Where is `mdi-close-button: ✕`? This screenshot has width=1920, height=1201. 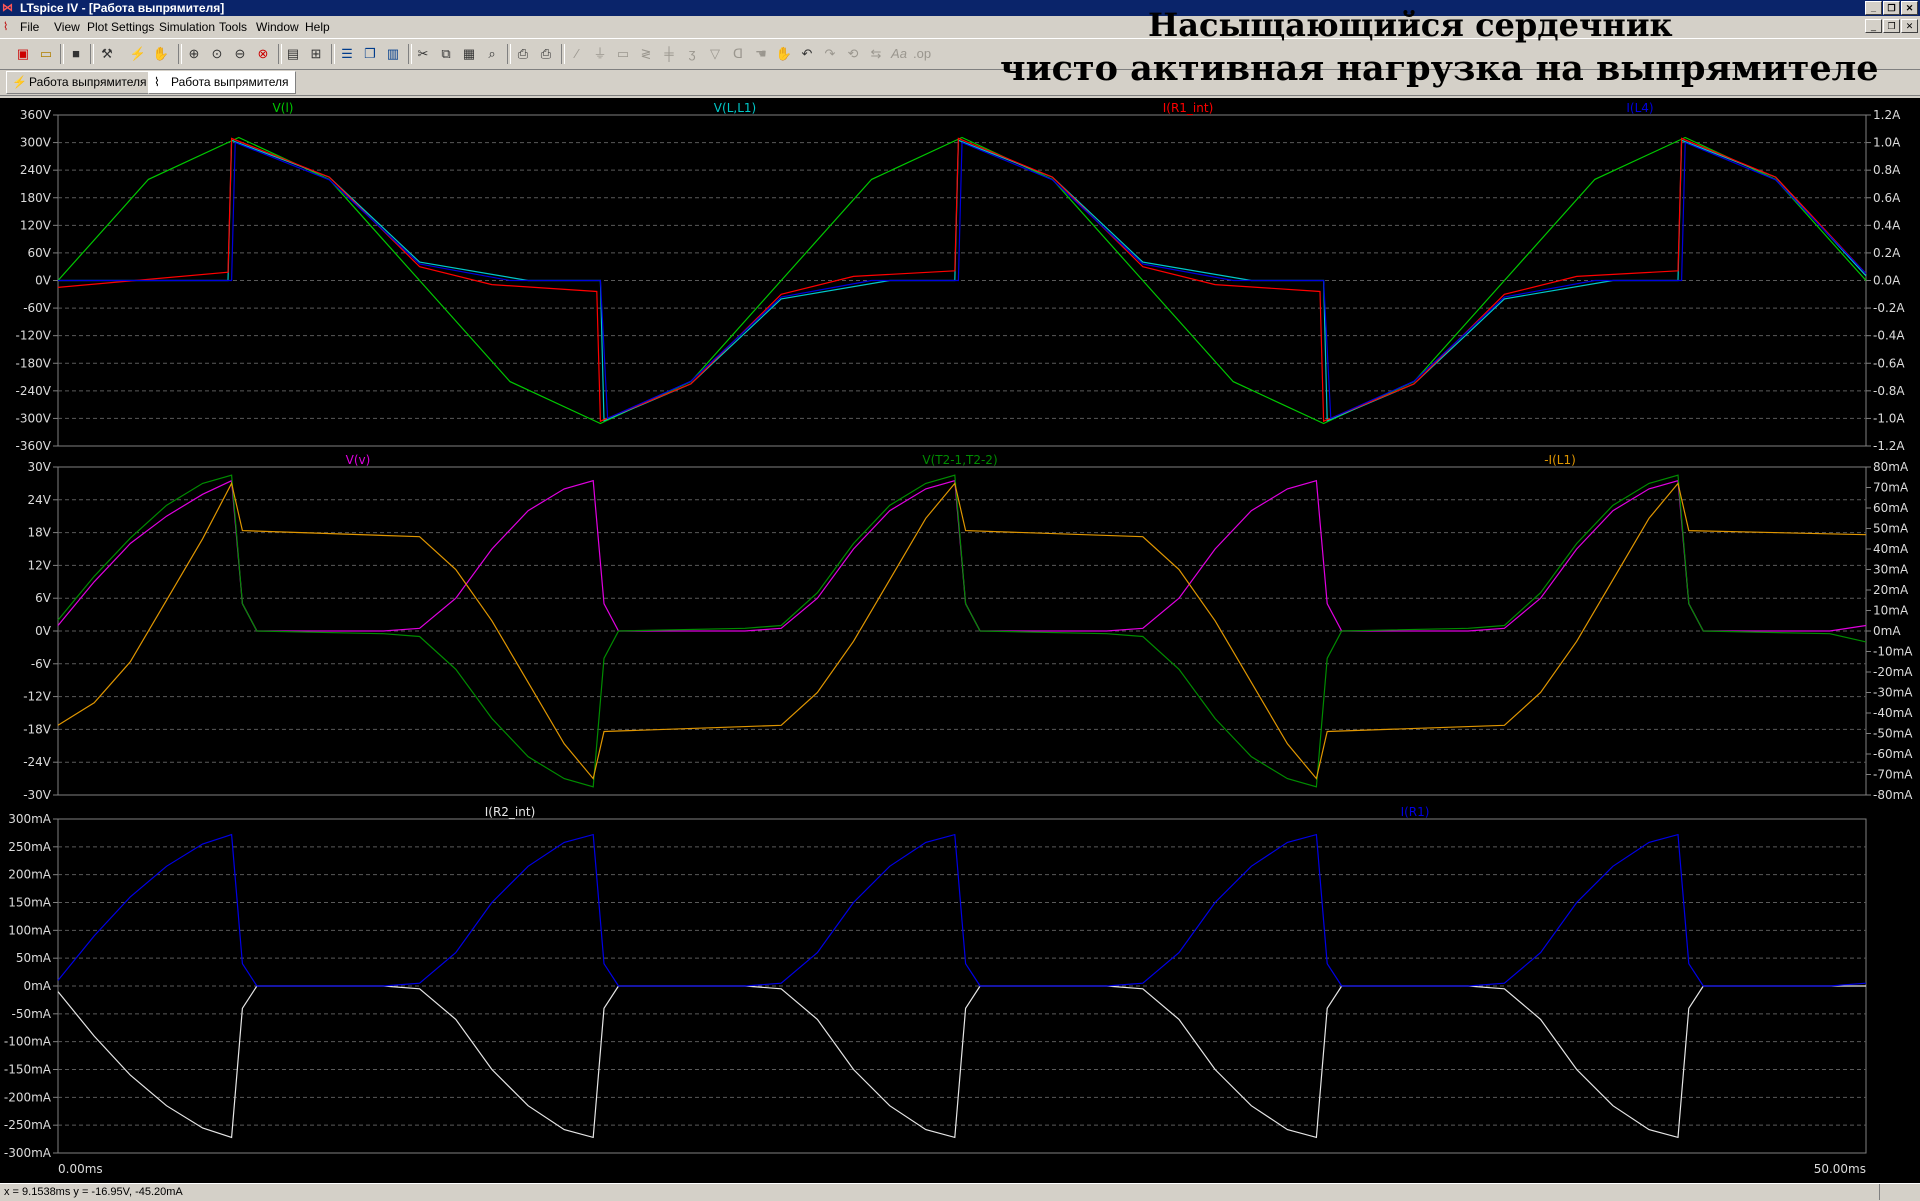
mdi-close-button: ✕ is located at coordinates (1909, 26).